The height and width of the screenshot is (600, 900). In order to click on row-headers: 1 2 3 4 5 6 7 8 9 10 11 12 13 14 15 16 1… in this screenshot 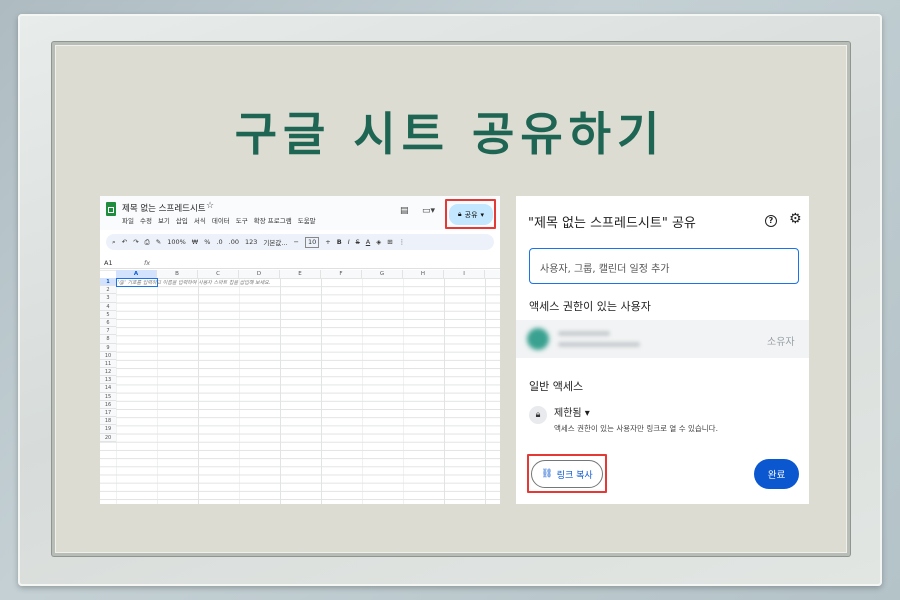, I will do `click(108, 360)`.